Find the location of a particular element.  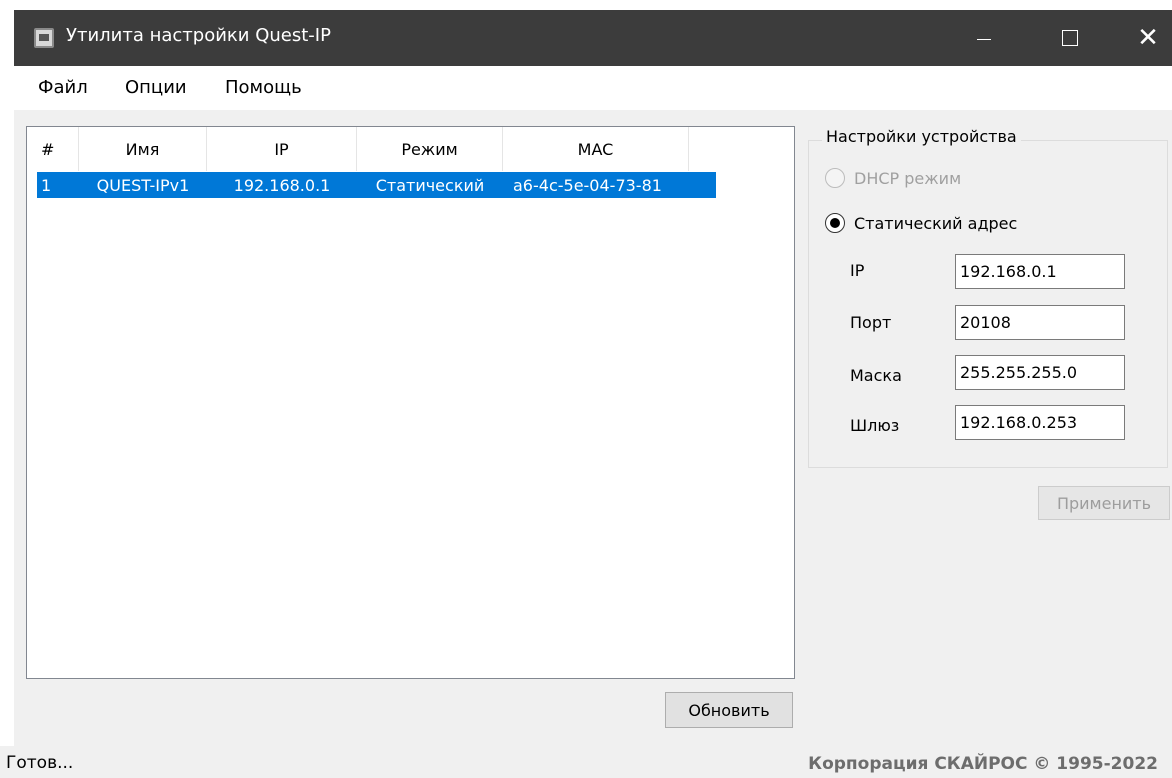

cell-number: 1 is located at coordinates (46, 185).